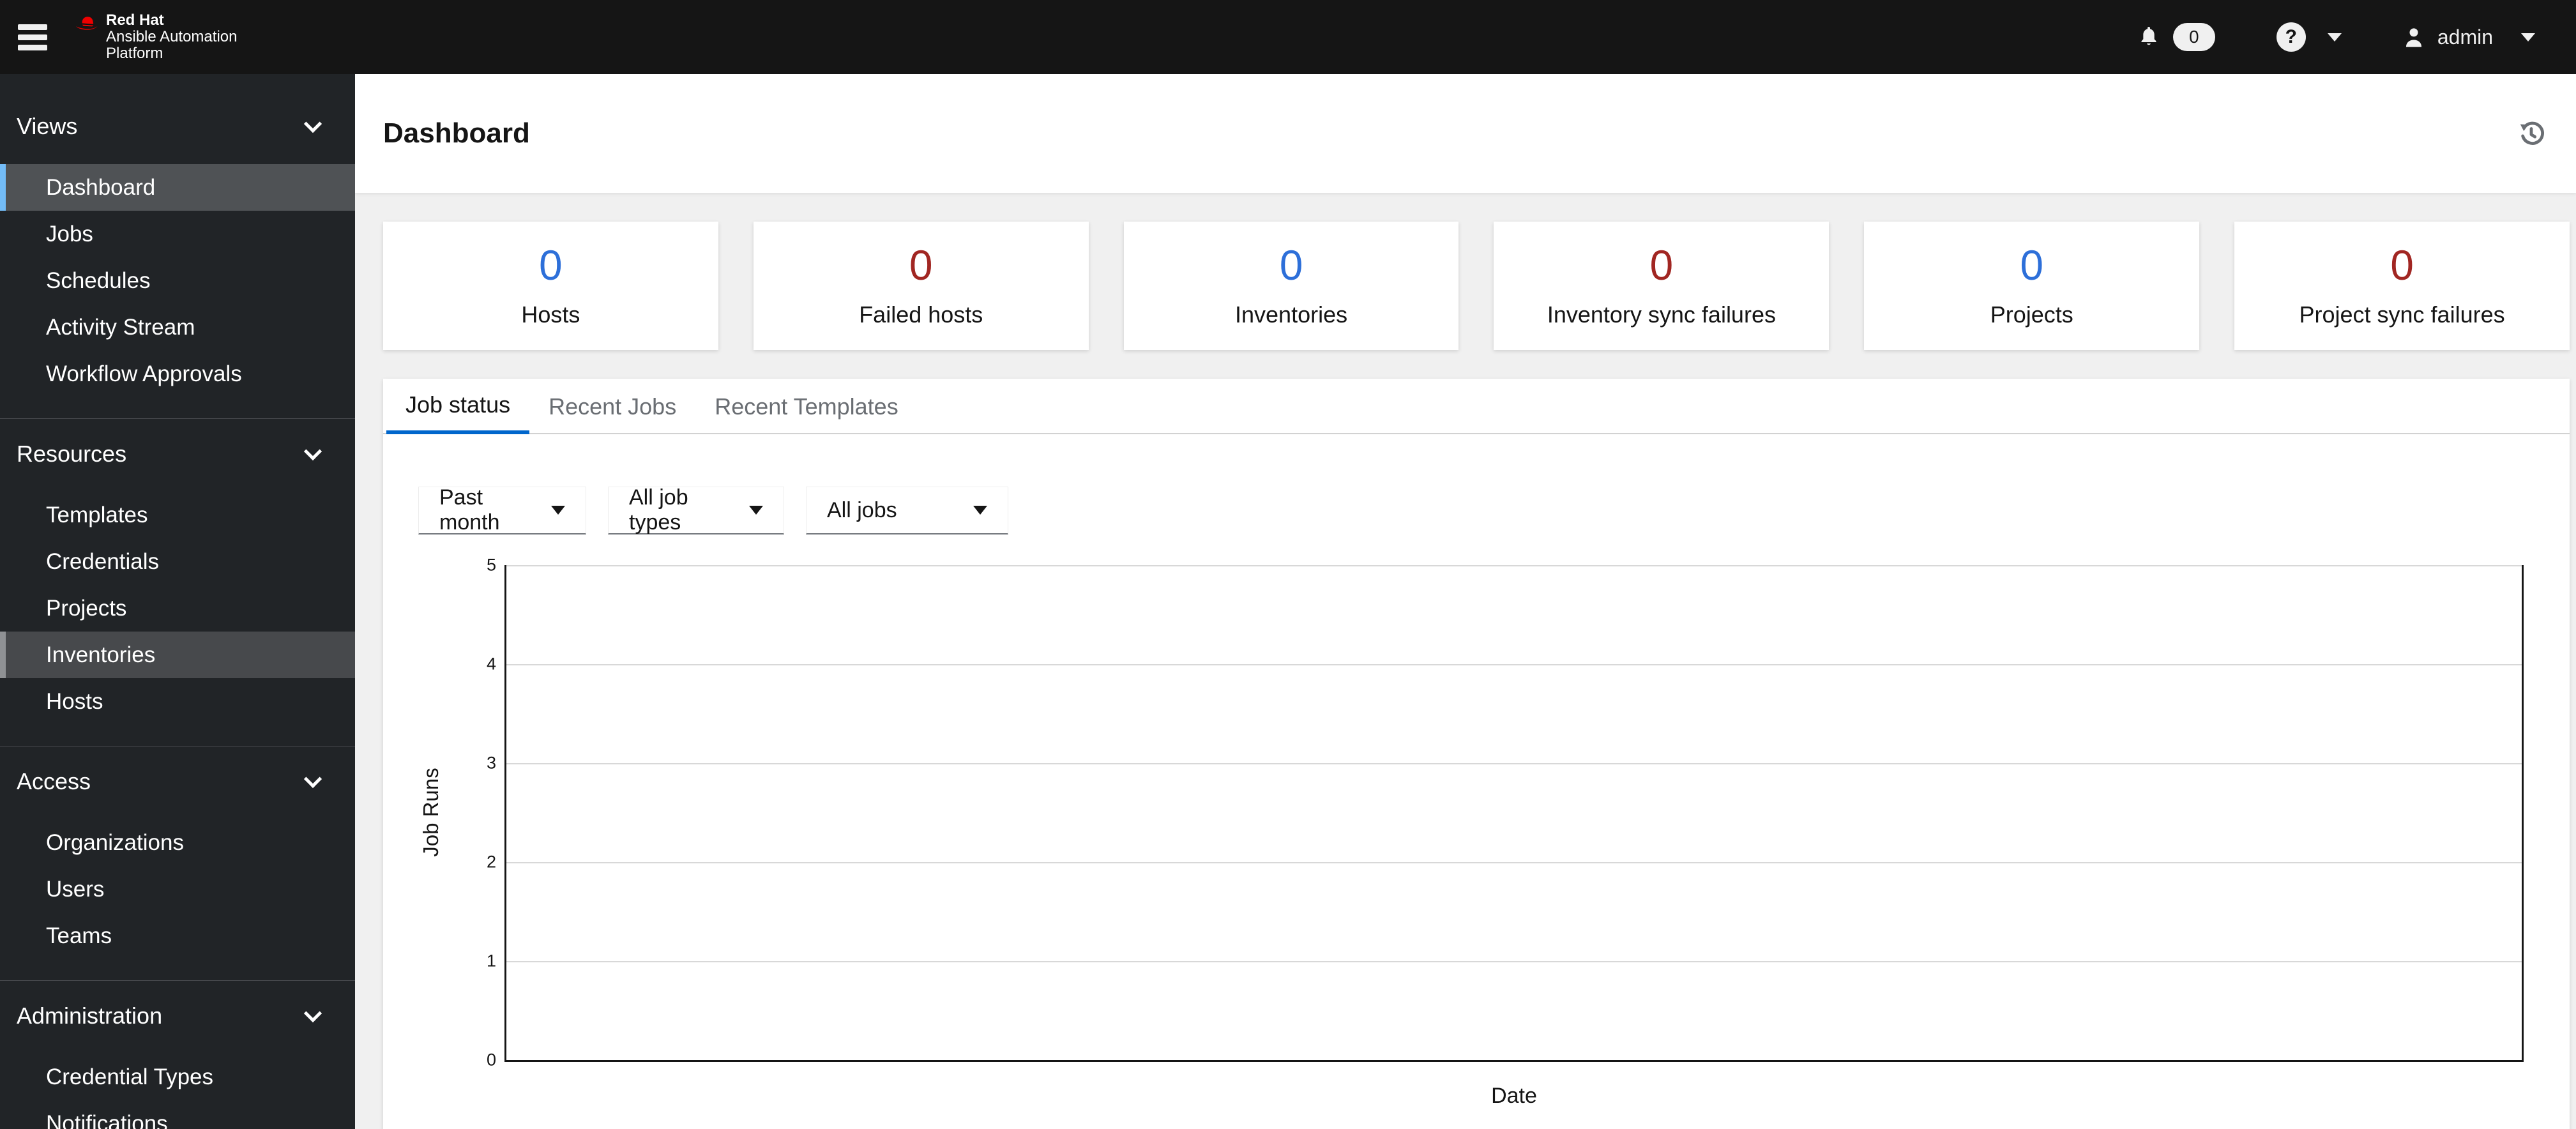  Describe the element at coordinates (177, 842) in the screenshot. I see `sidebar-item-organizations: Organizations` at that location.